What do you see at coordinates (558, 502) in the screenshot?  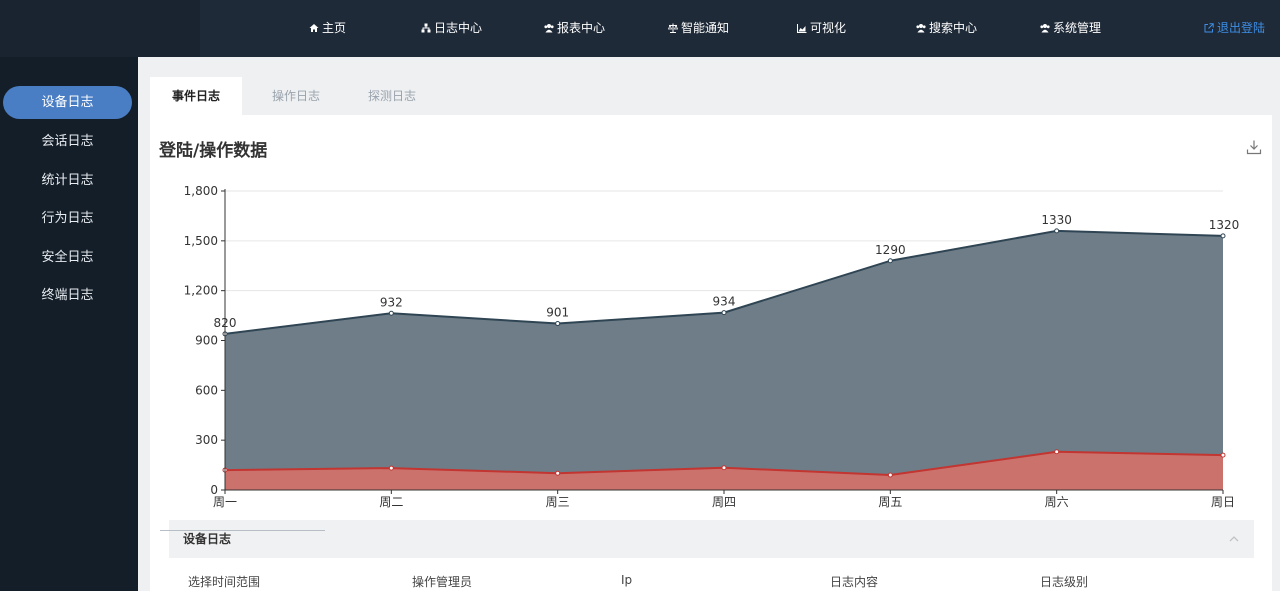 I see `x-tick-label: 周三` at bounding box center [558, 502].